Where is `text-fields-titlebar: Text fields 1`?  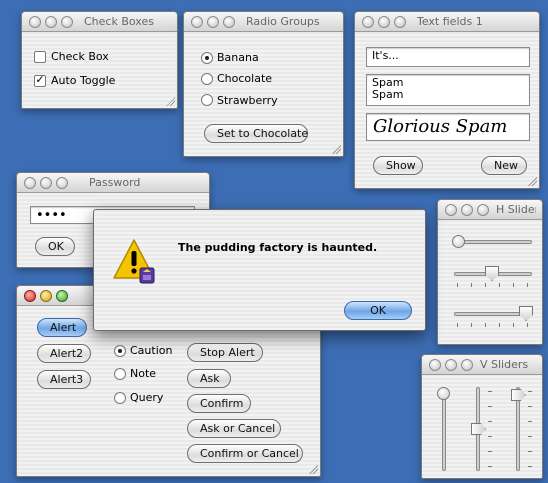
text-fields-titlebar: Text fields 1 is located at coordinates (447, 22).